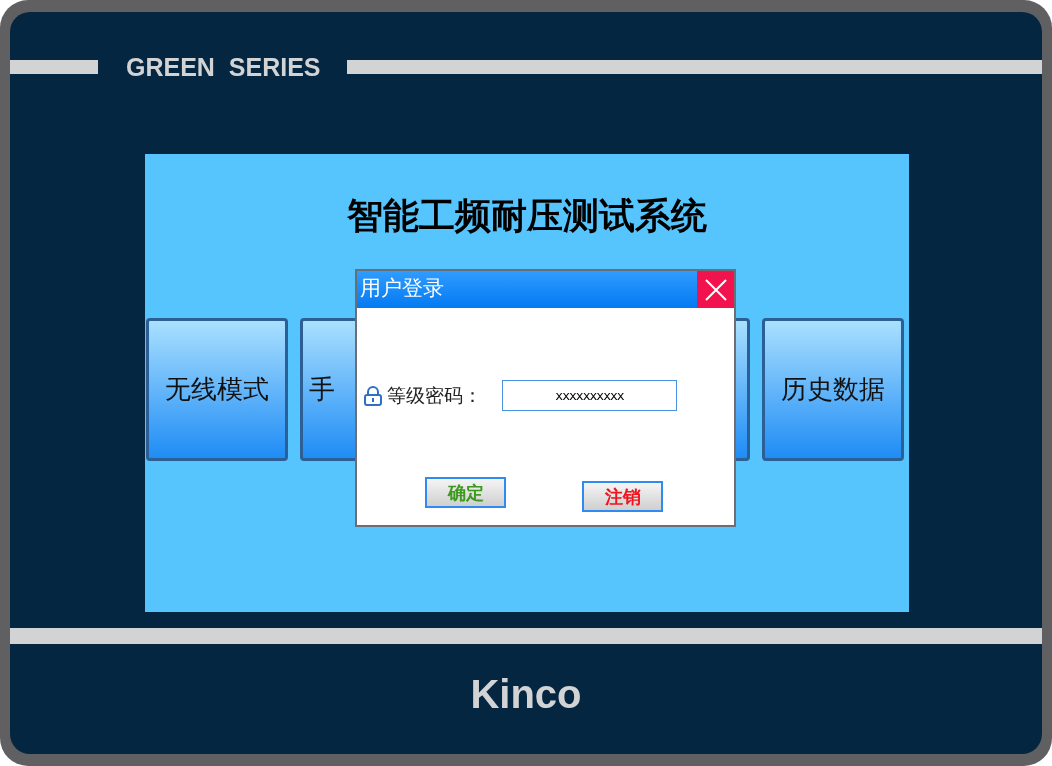  I want to click on dialog-title: 用户登录, so click(401, 288).